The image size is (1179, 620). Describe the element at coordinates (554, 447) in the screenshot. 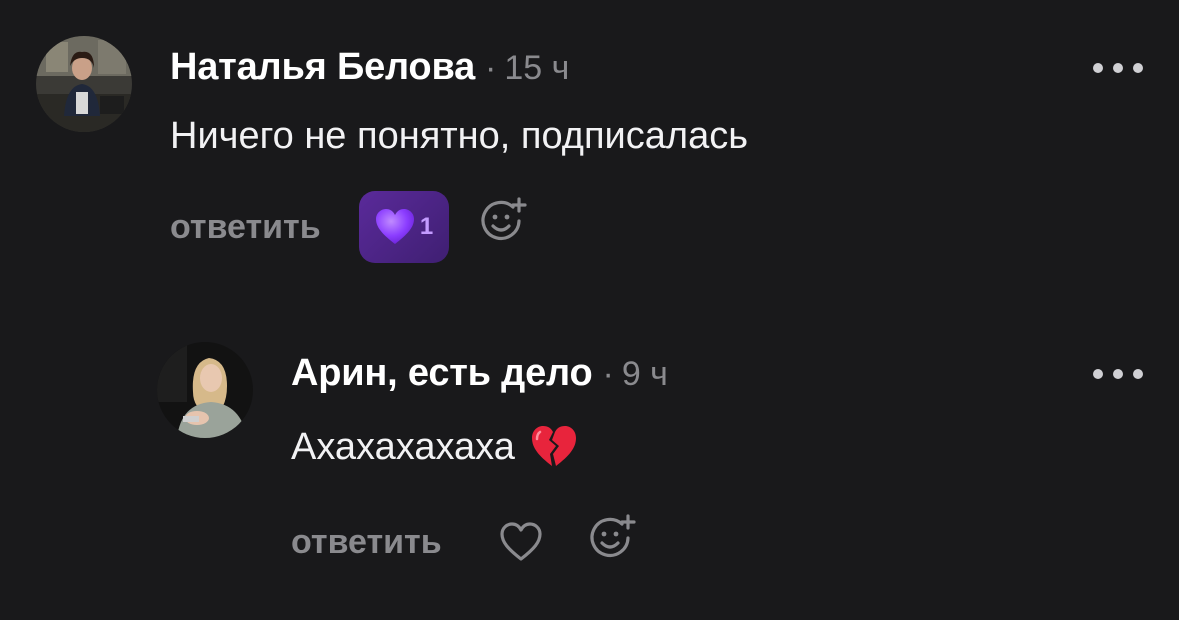

I see `broken-heart-icon` at that location.